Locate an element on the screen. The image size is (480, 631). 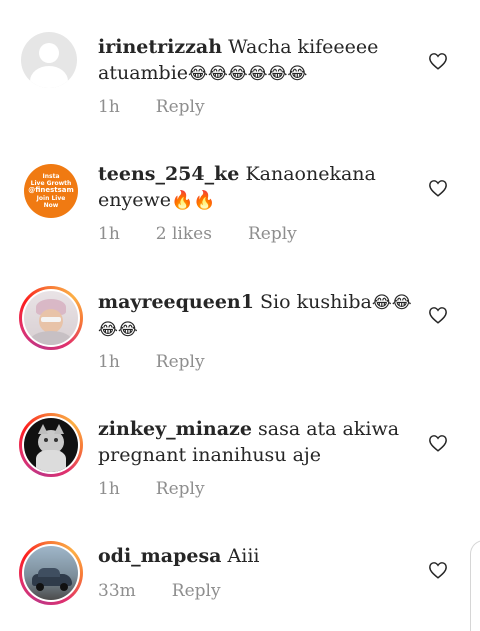
comment-body: Aiii is located at coordinates (243, 556).